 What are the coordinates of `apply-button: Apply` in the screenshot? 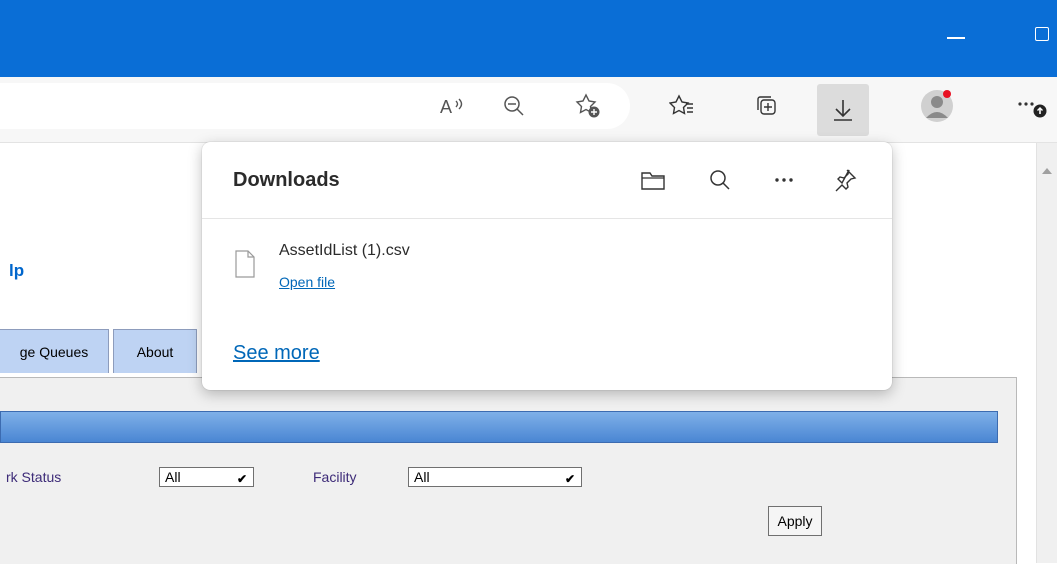 It's located at (795, 521).